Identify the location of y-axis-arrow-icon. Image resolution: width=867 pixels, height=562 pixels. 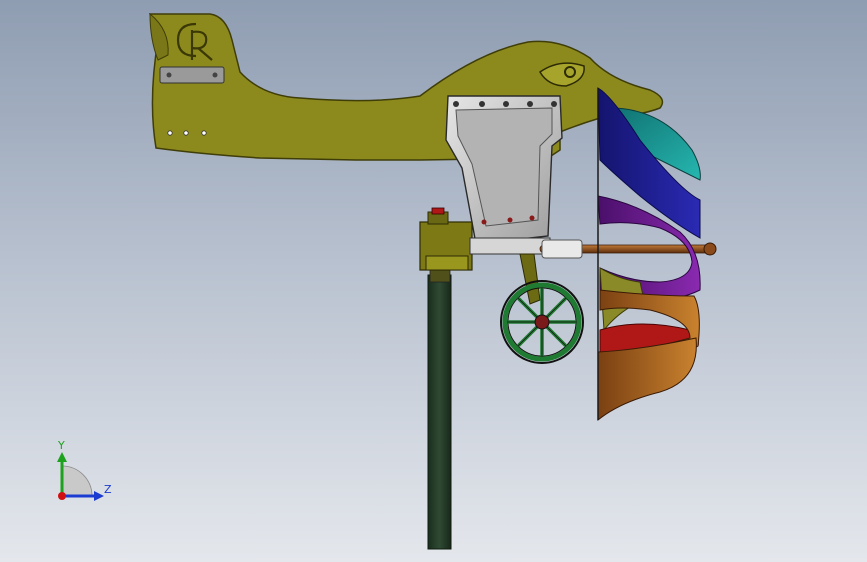
(62, 457).